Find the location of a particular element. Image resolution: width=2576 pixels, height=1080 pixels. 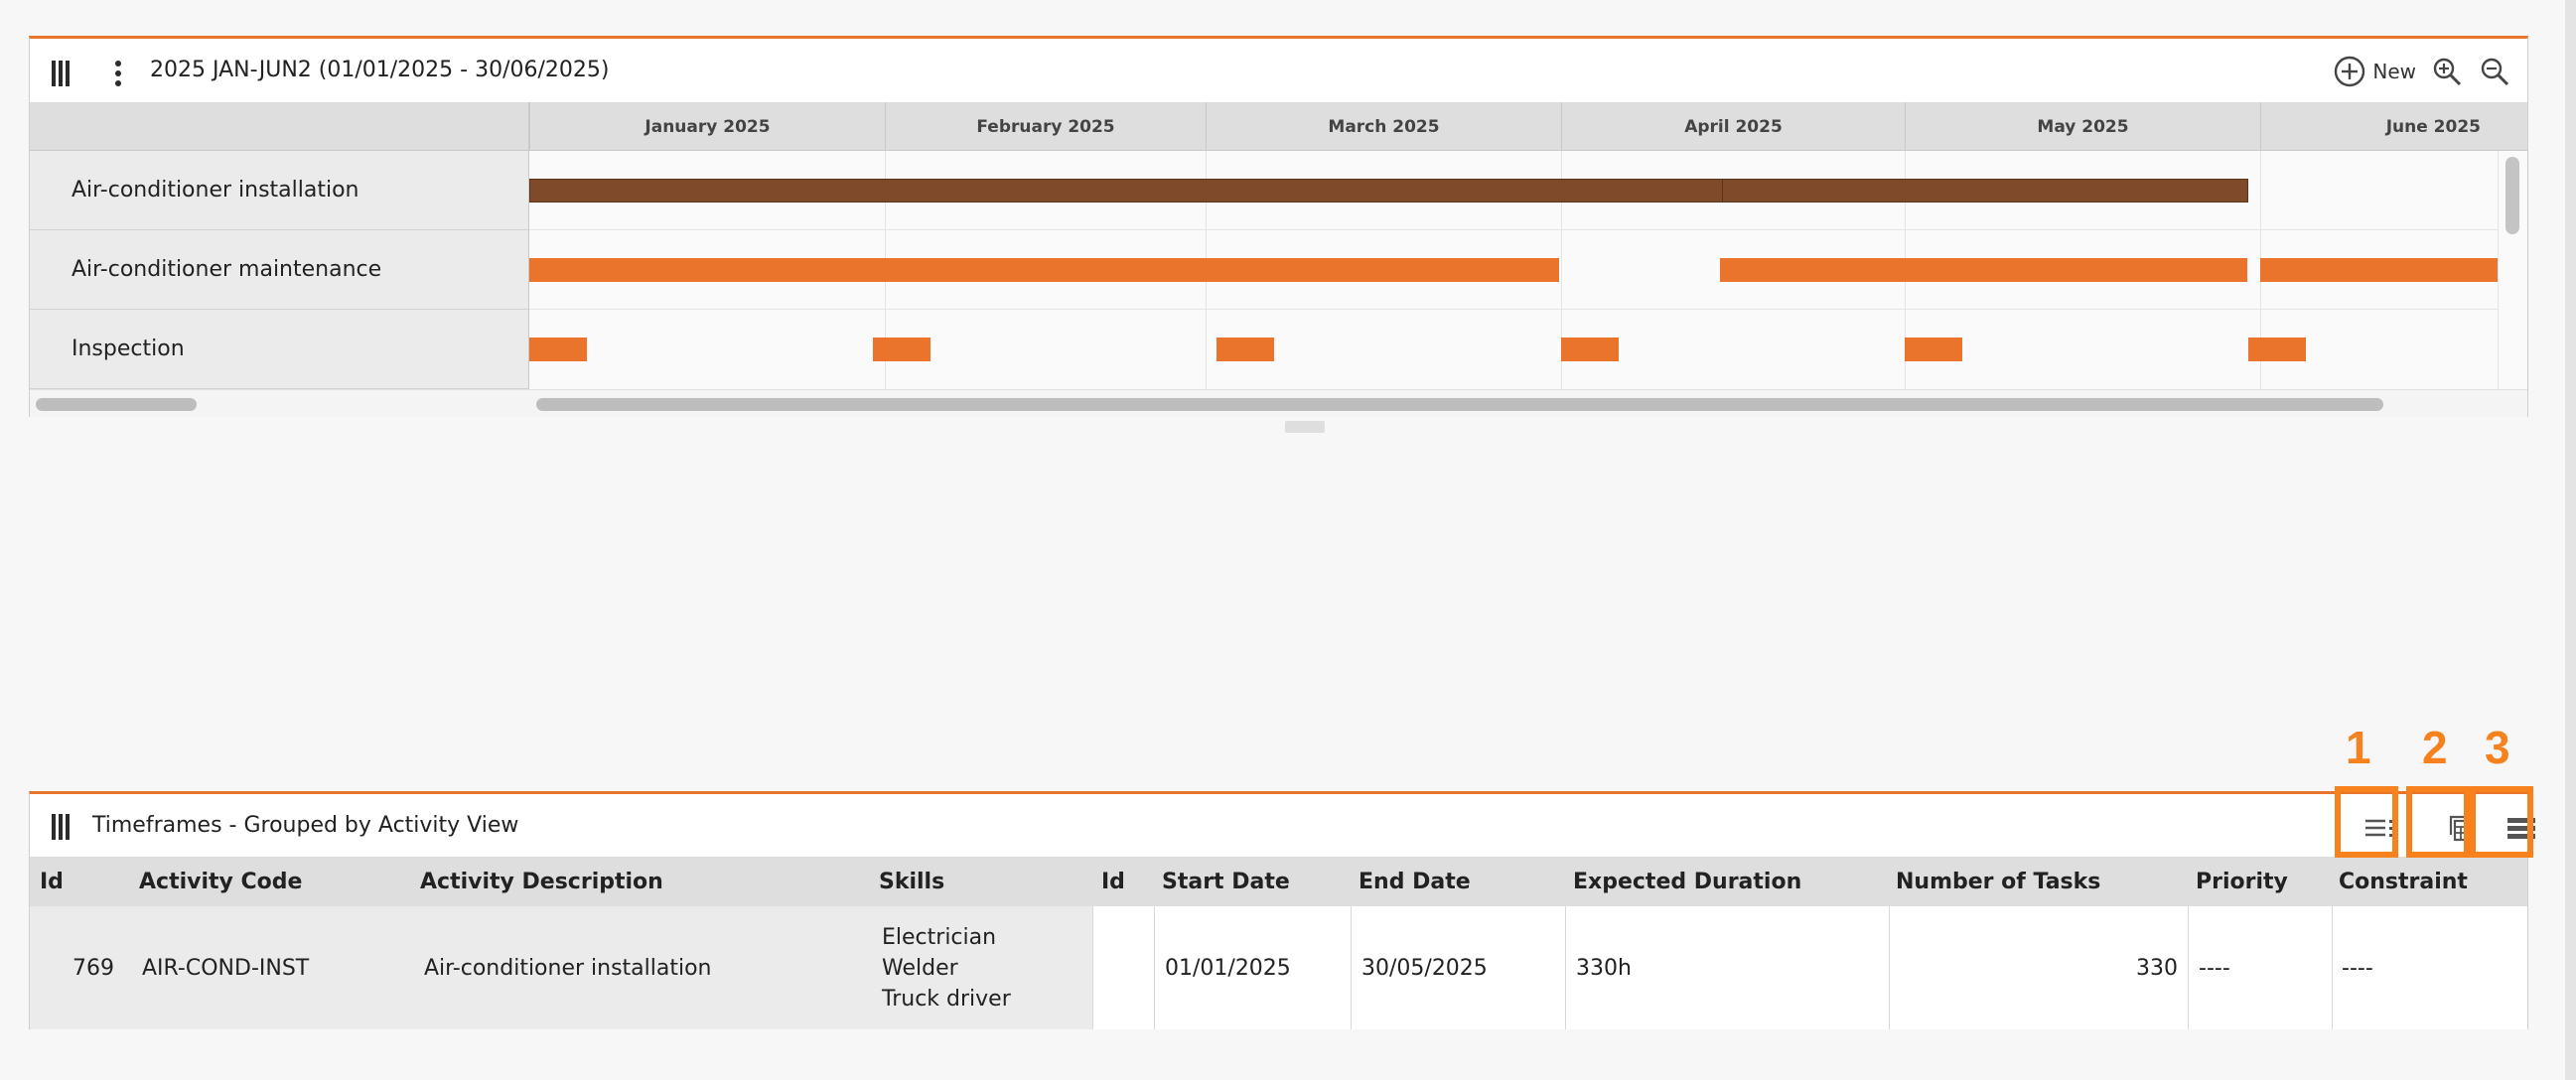

new-button-label: New is located at coordinates (2394, 71).